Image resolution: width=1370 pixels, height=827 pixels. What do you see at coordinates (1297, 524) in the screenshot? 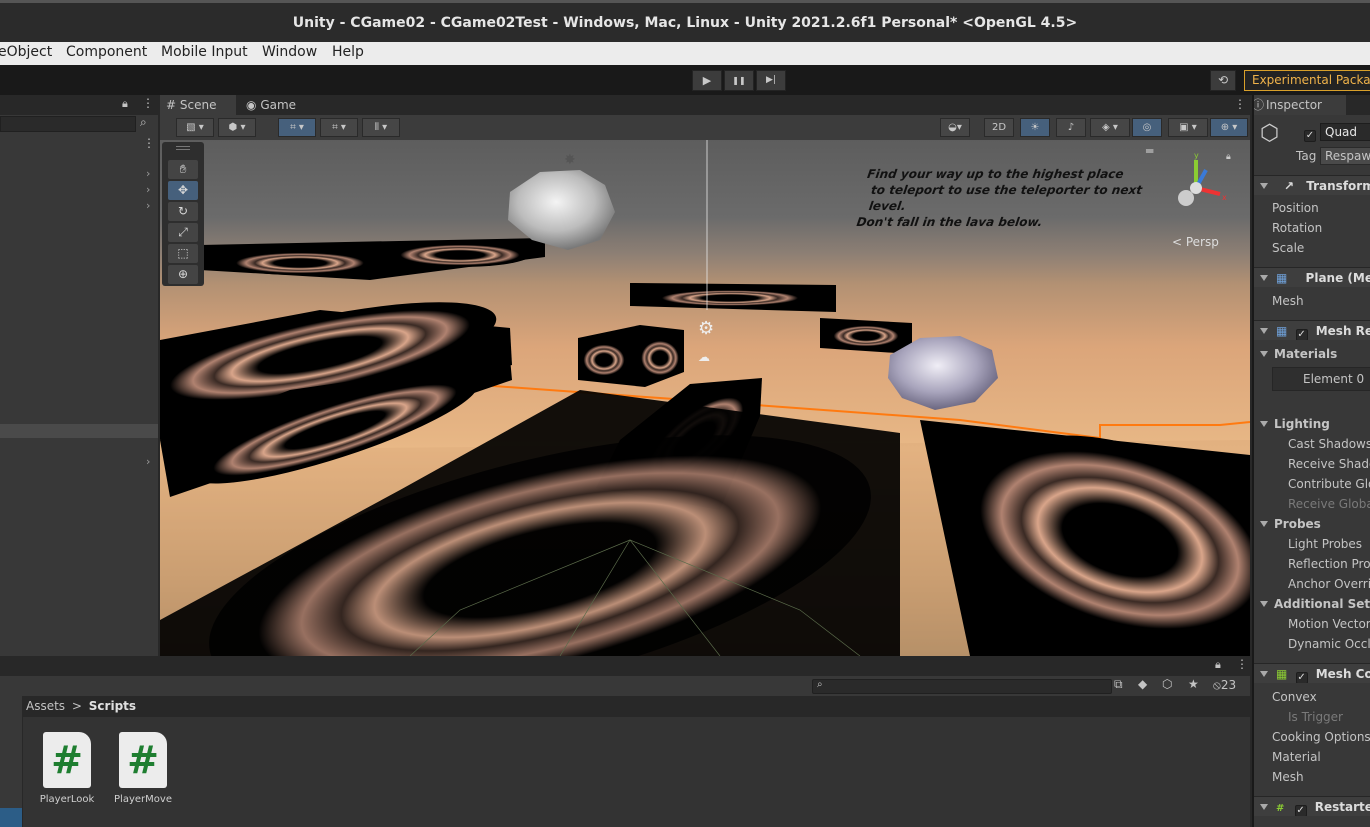
I see `probes-label: Probes` at bounding box center [1297, 524].